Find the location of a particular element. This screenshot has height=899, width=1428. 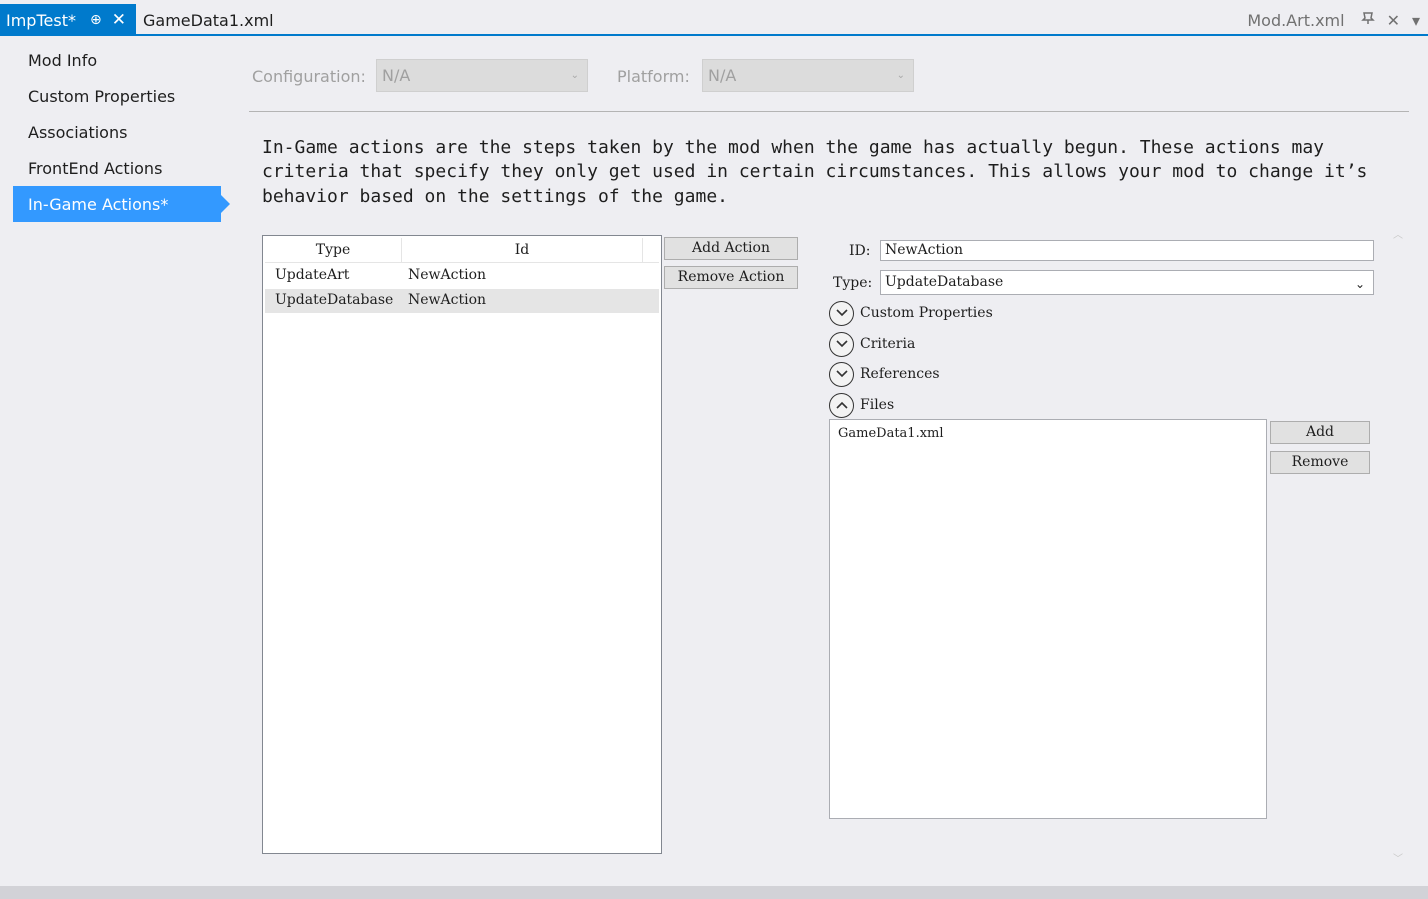

configuration-value: N/A is located at coordinates (396, 75).